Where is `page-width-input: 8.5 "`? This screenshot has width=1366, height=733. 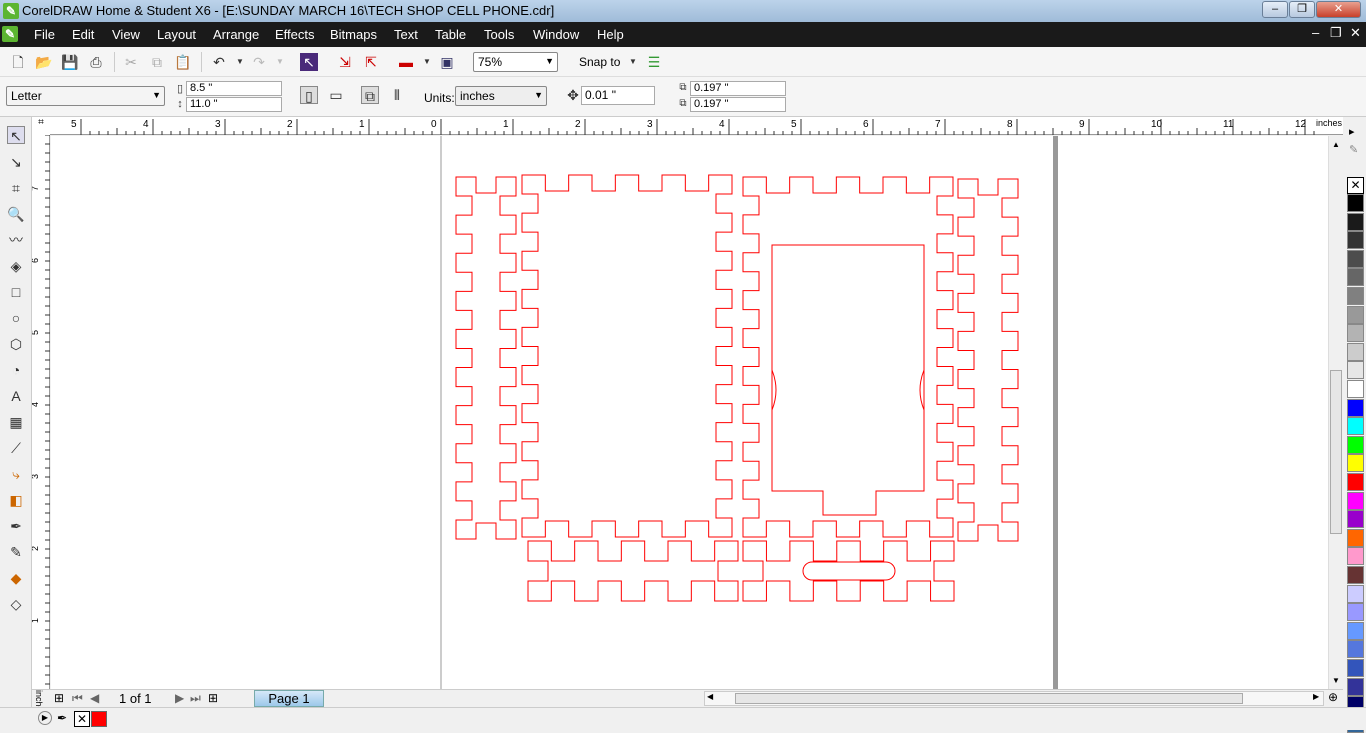
page-width-input: 8.5 " is located at coordinates (234, 88).